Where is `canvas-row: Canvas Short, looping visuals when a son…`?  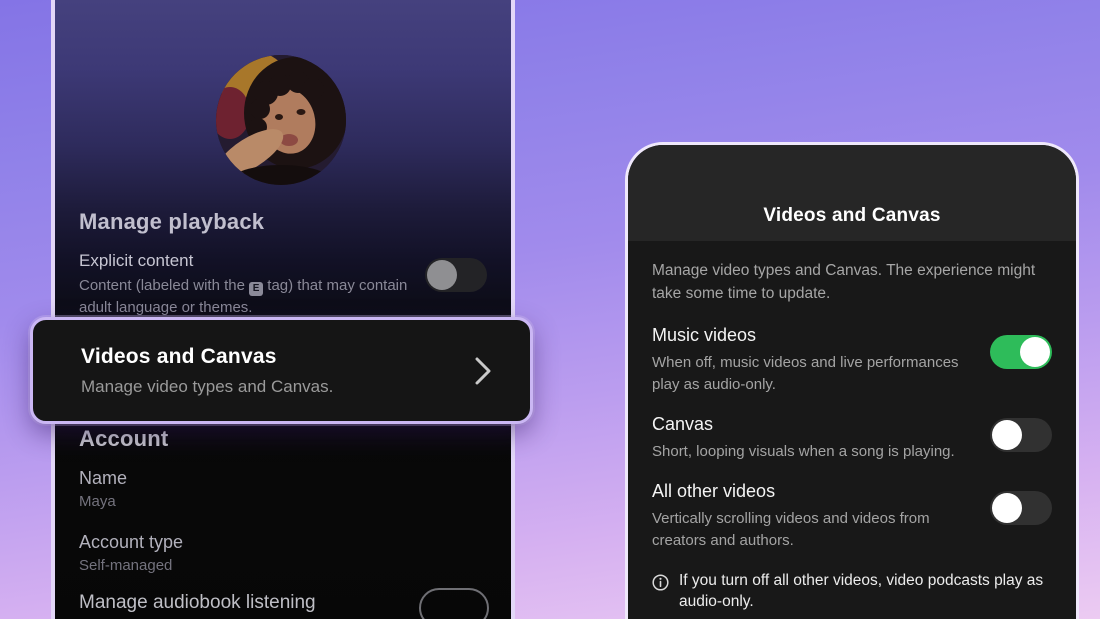 canvas-row: Canvas Short, looping visuals when a son… is located at coordinates (852, 438).